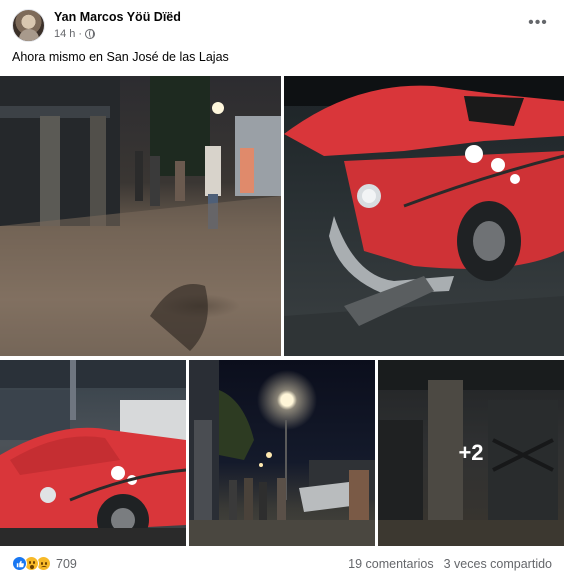 The width and height of the screenshot is (564, 575). I want to click on post-timestamp: 14 h, so click(64, 34).